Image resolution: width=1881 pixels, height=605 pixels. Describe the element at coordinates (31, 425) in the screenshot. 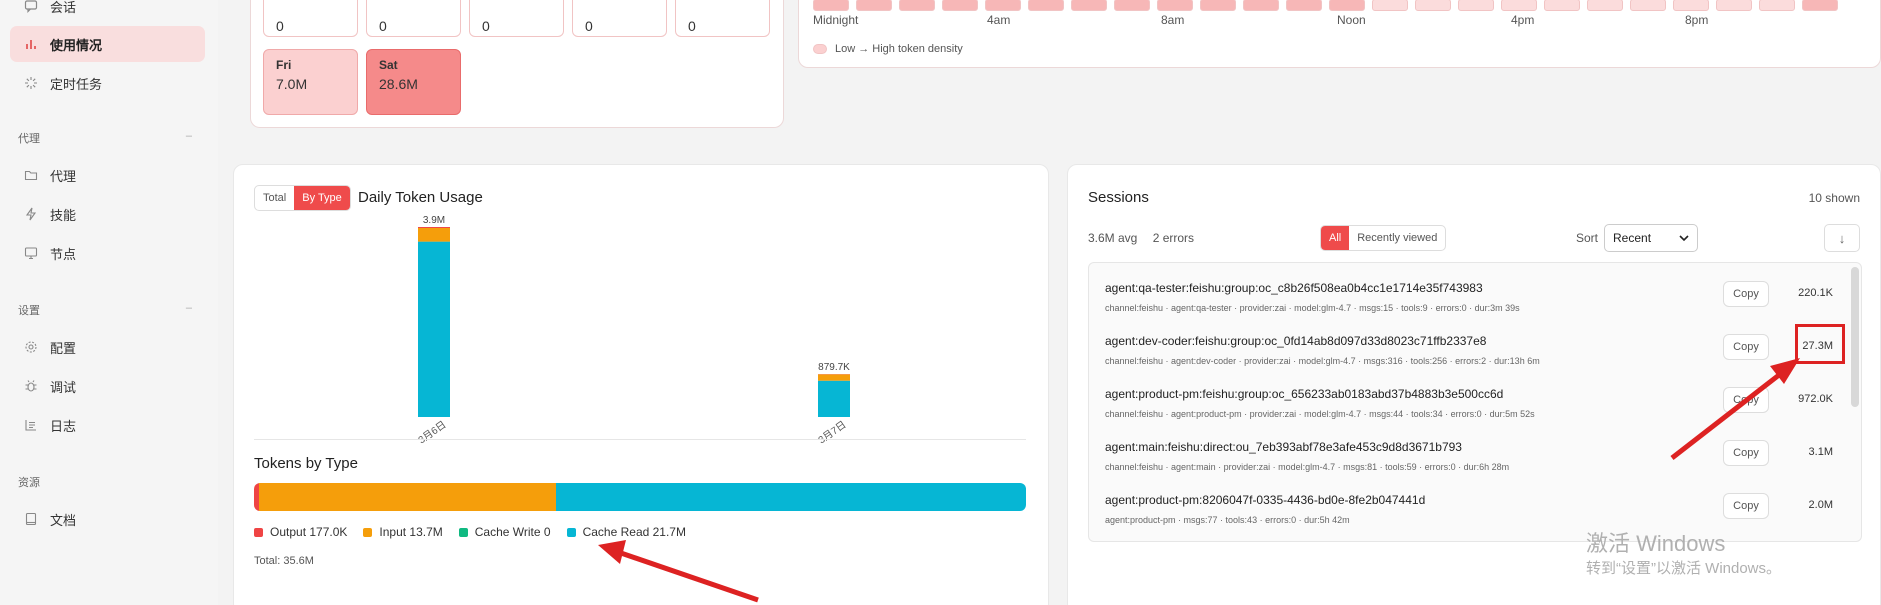

I see `log-icon` at that location.